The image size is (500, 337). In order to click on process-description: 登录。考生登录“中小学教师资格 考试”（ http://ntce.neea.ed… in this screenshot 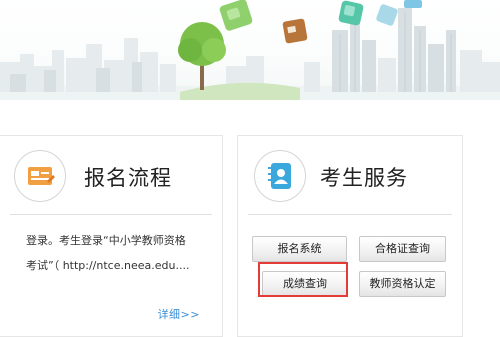, I will do `click(118, 253)`.